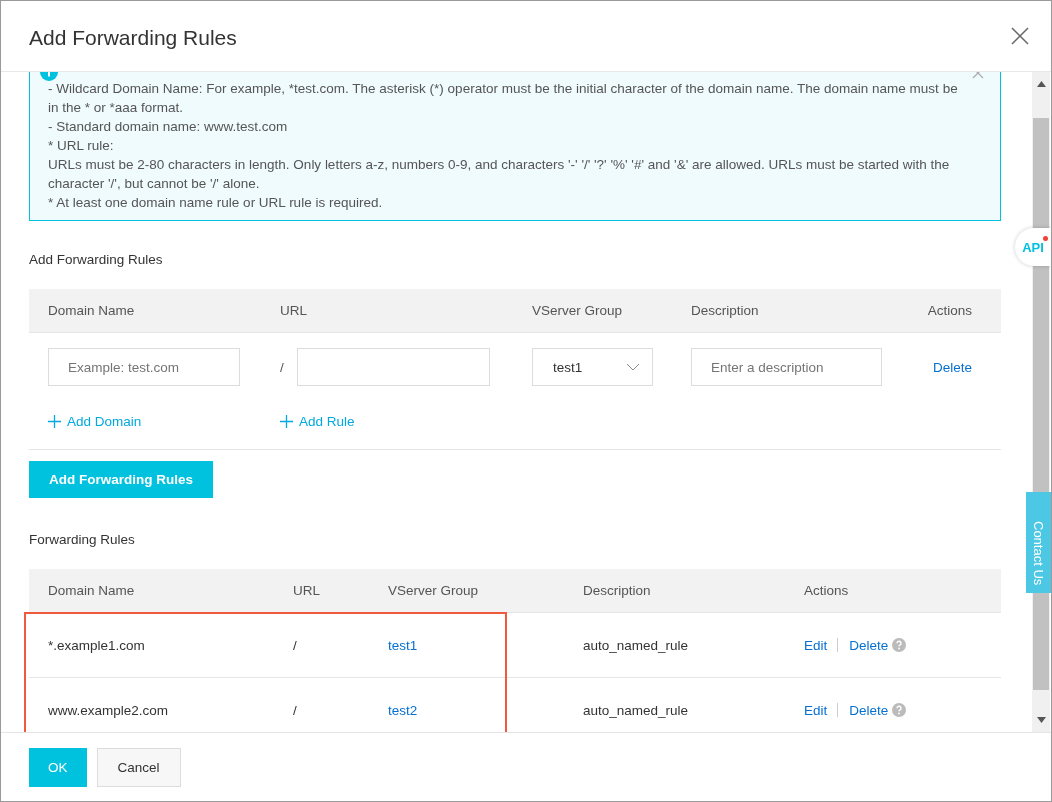 The image size is (1052, 802). Describe the element at coordinates (164, 421) in the screenshot. I see `add-domain-link: Add Domain` at that location.